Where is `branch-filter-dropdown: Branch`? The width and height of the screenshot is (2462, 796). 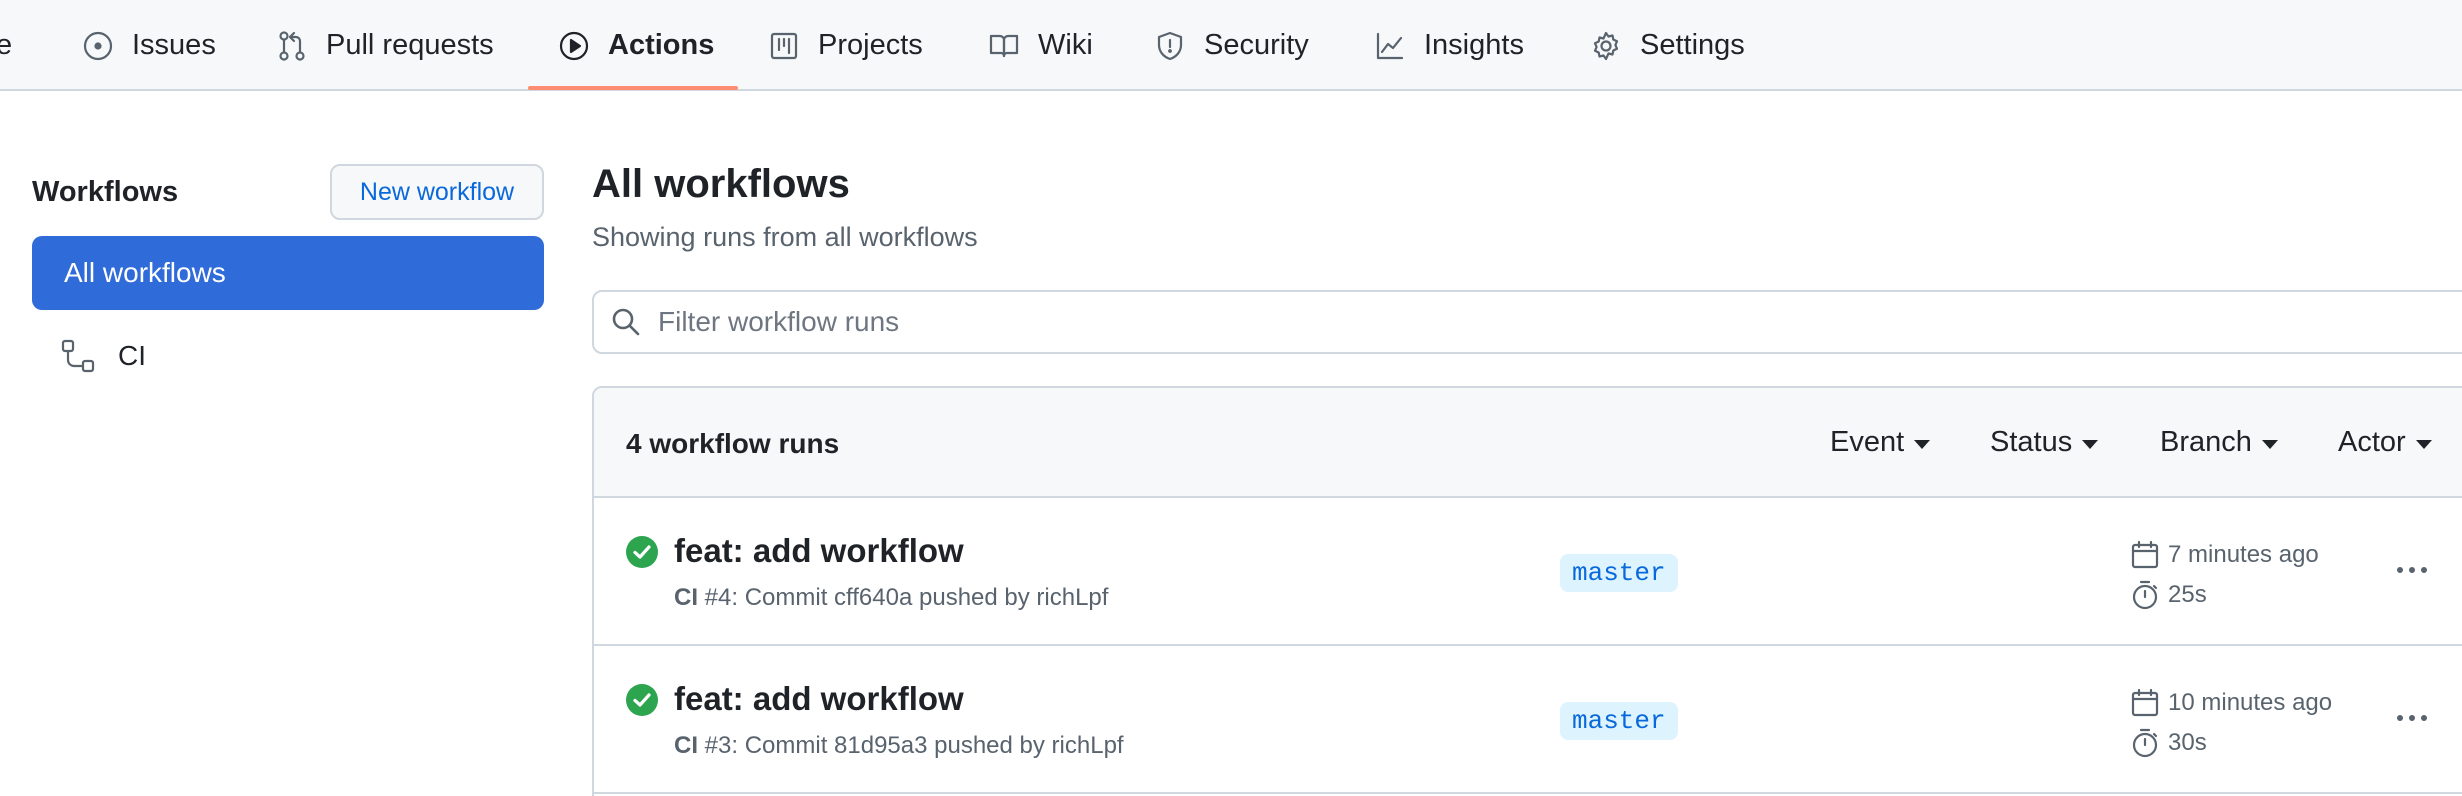 branch-filter-dropdown: Branch is located at coordinates (2219, 442).